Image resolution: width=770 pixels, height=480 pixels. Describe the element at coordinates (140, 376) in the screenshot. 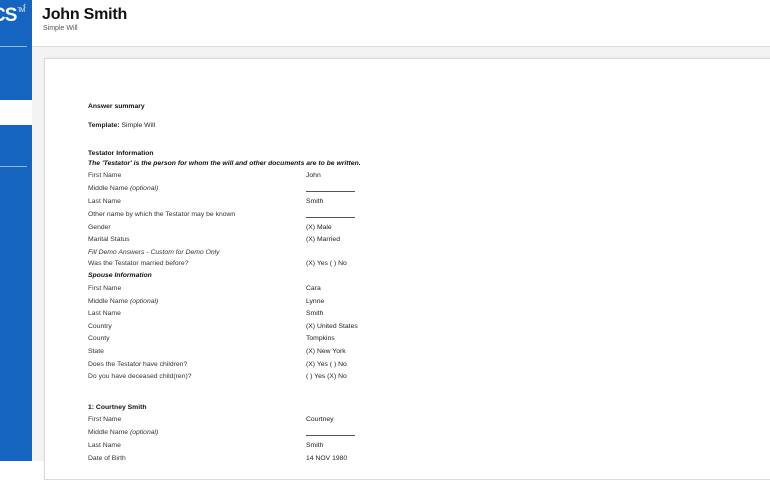

I see `deceased-children-label: Do you have deceased child(ren)?` at that location.